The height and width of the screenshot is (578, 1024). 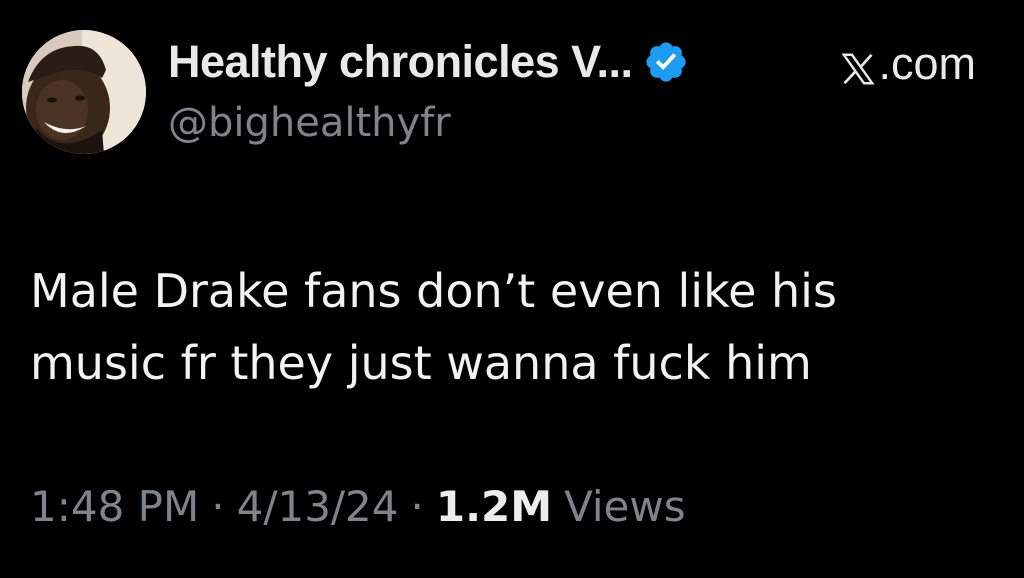 I want to click on x-logo-icon, so click(x=858, y=65).